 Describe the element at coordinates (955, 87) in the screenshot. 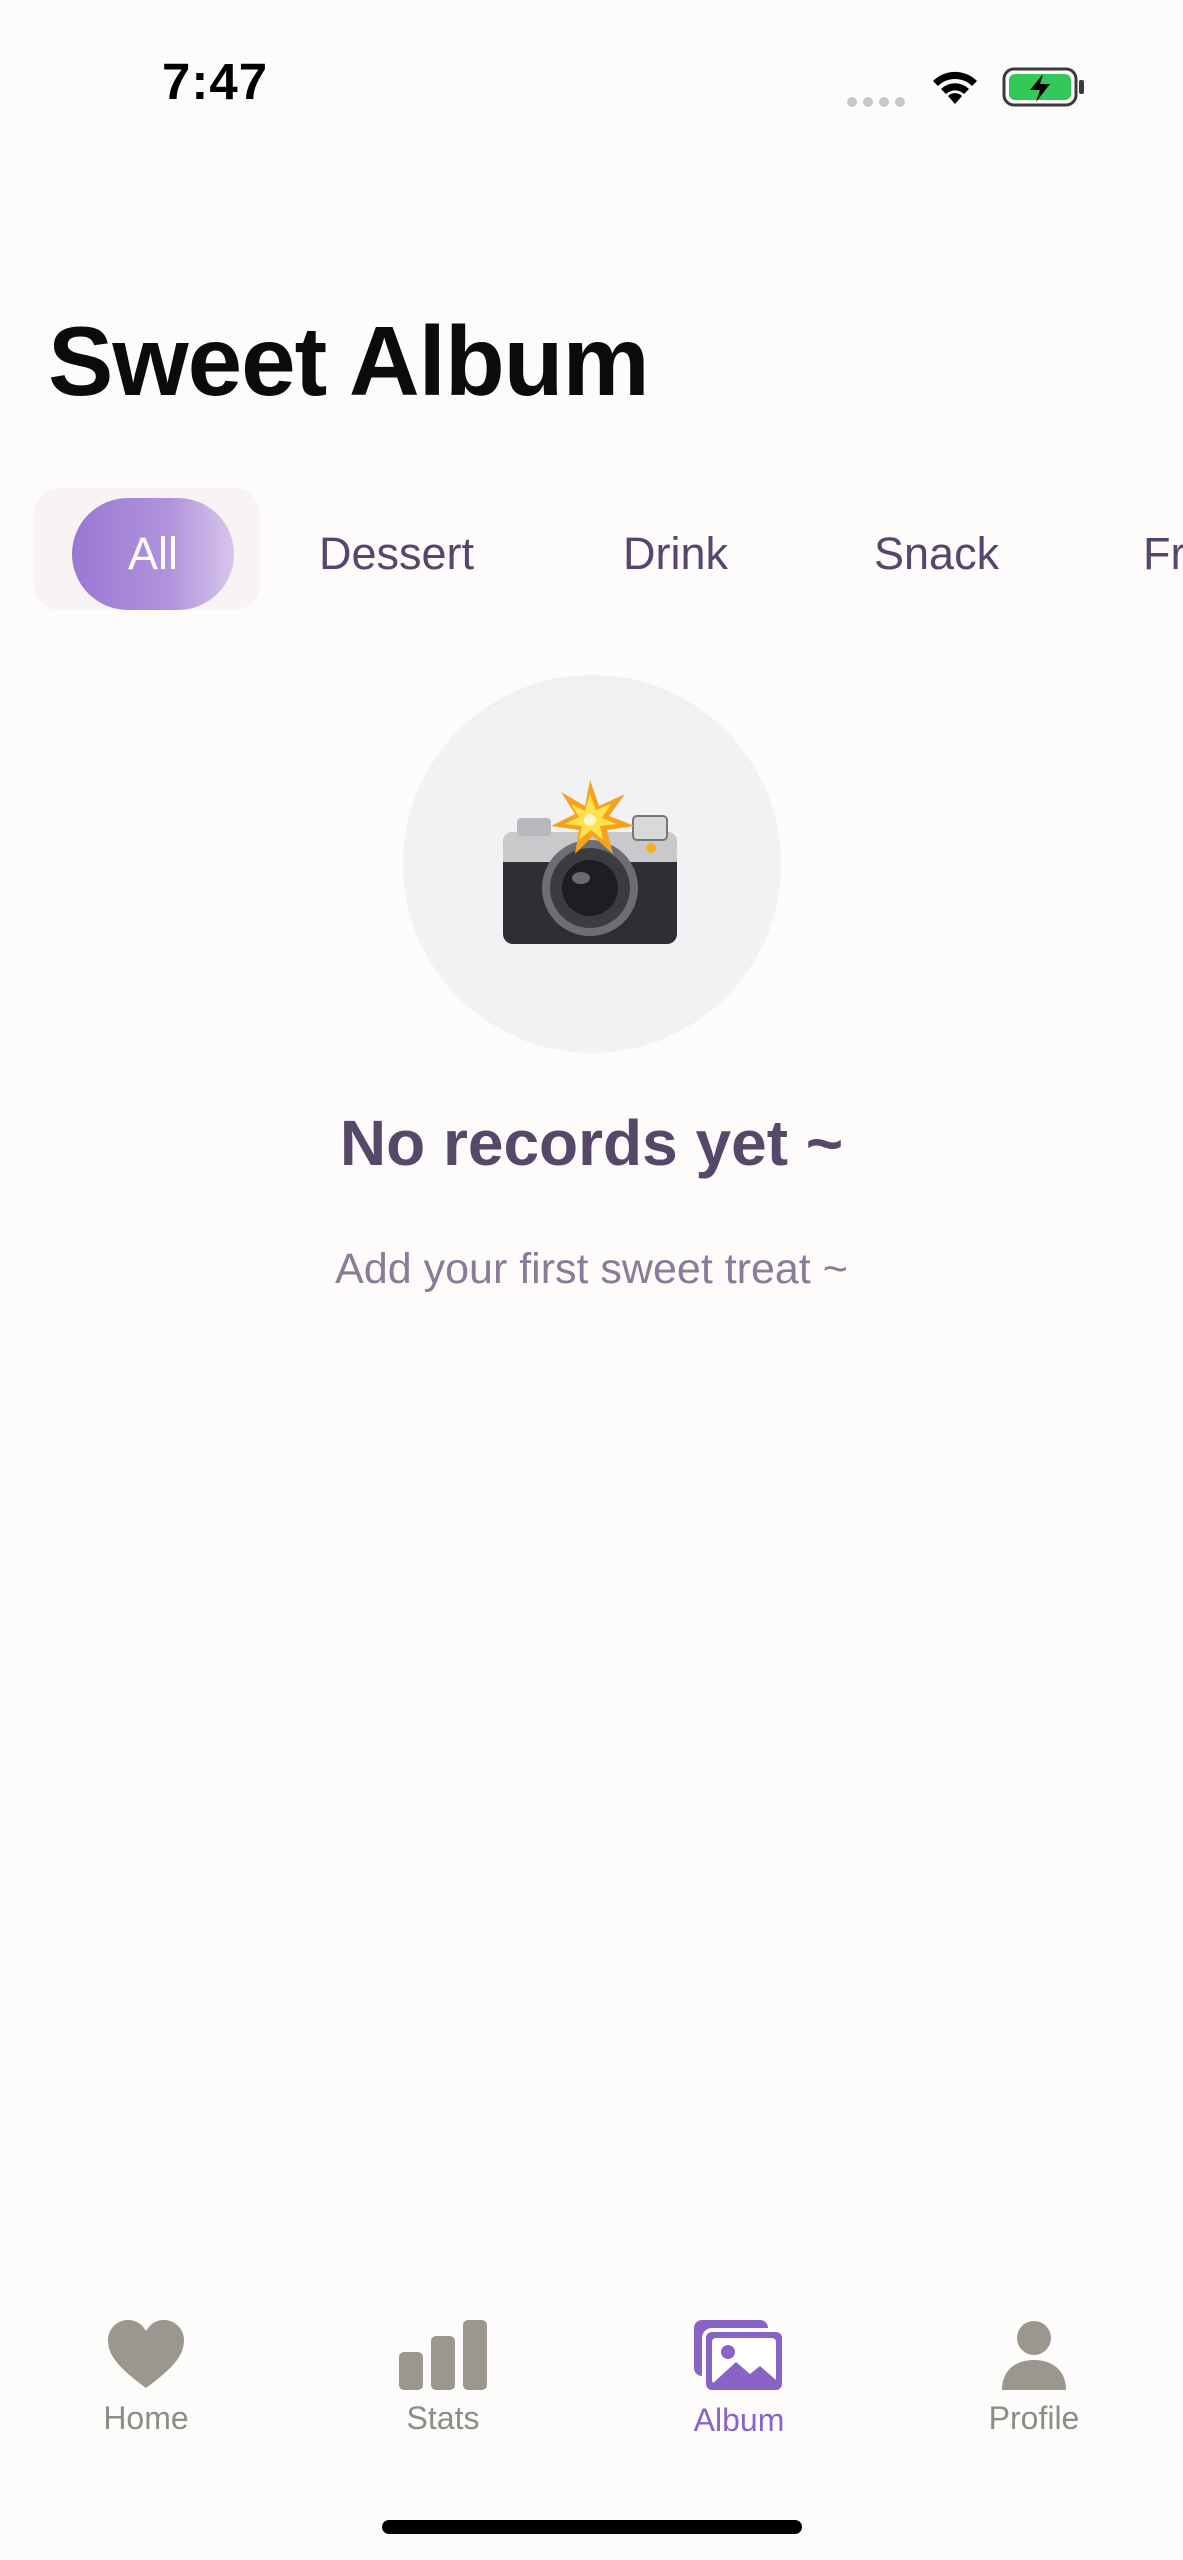

I see `wifi-icon` at that location.